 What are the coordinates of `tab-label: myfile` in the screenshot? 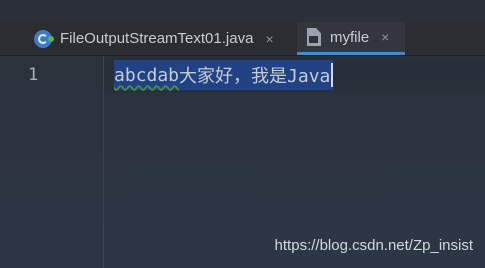 It's located at (350, 37).